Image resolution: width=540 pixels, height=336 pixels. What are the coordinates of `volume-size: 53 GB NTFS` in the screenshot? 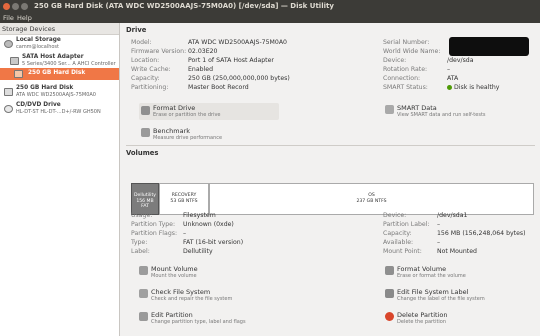 It's located at (184, 201).